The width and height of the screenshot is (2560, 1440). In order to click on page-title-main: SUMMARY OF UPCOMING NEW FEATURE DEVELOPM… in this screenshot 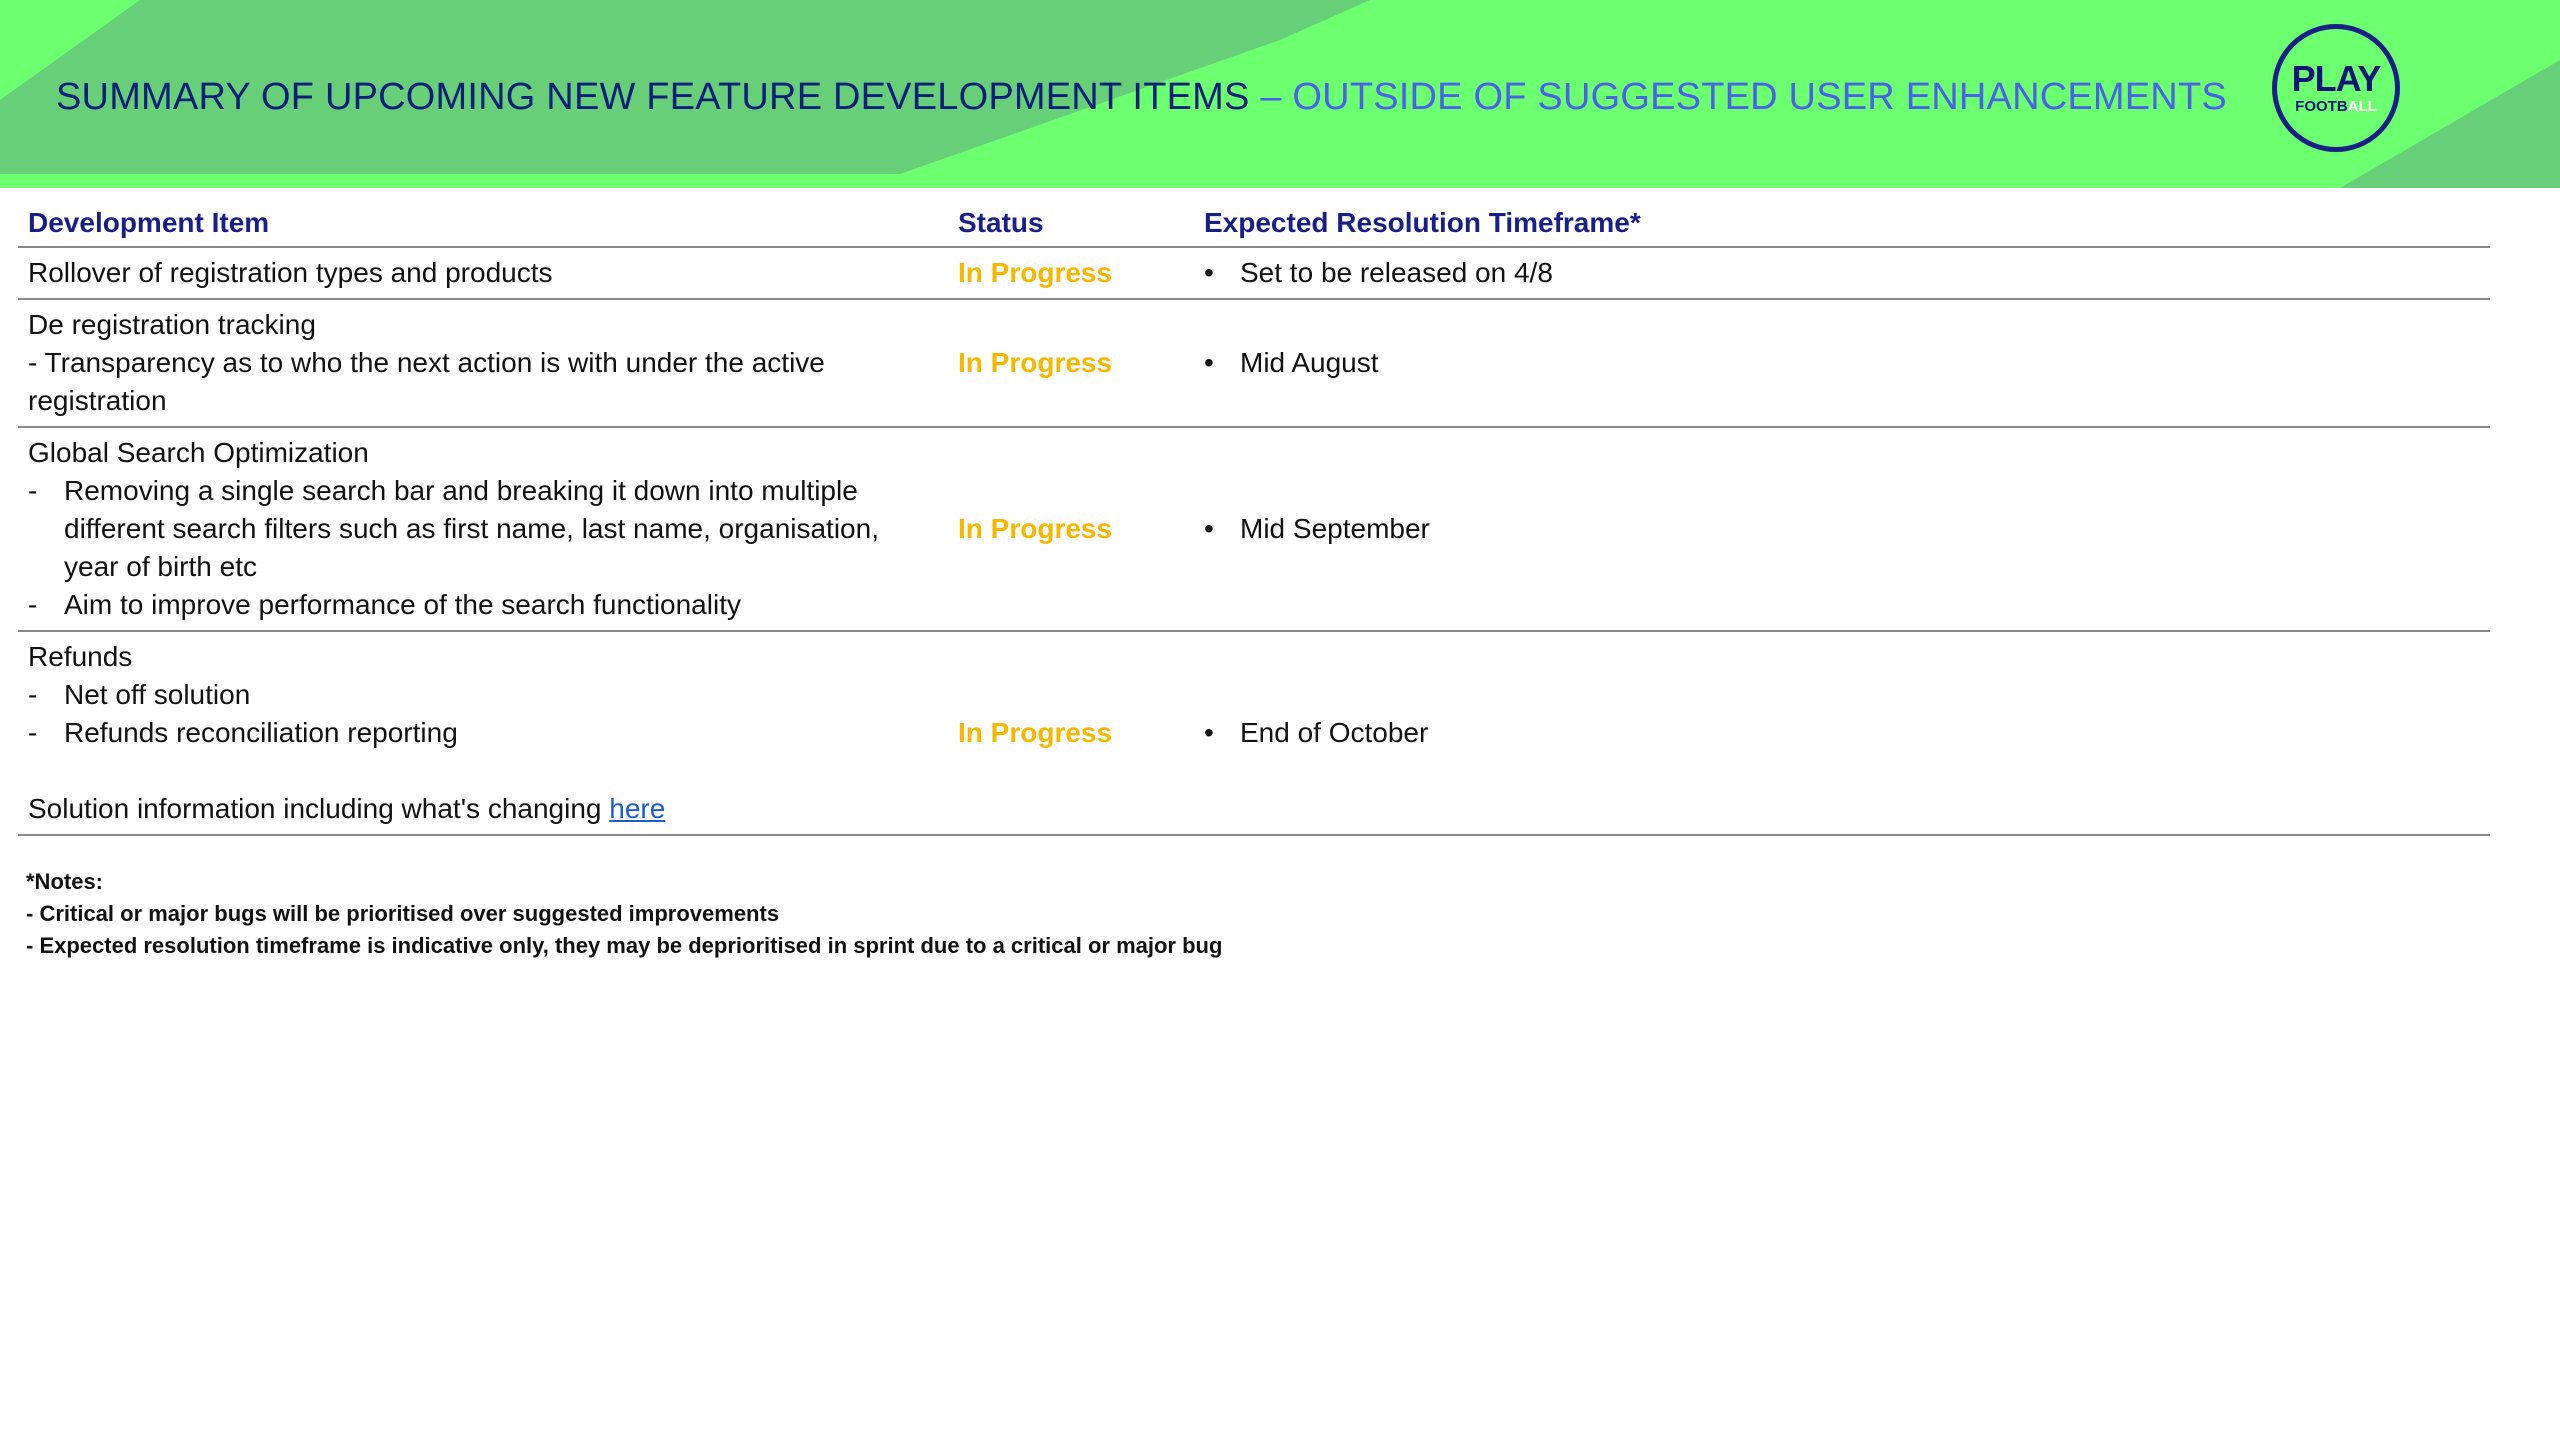, I will do `click(653, 97)`.